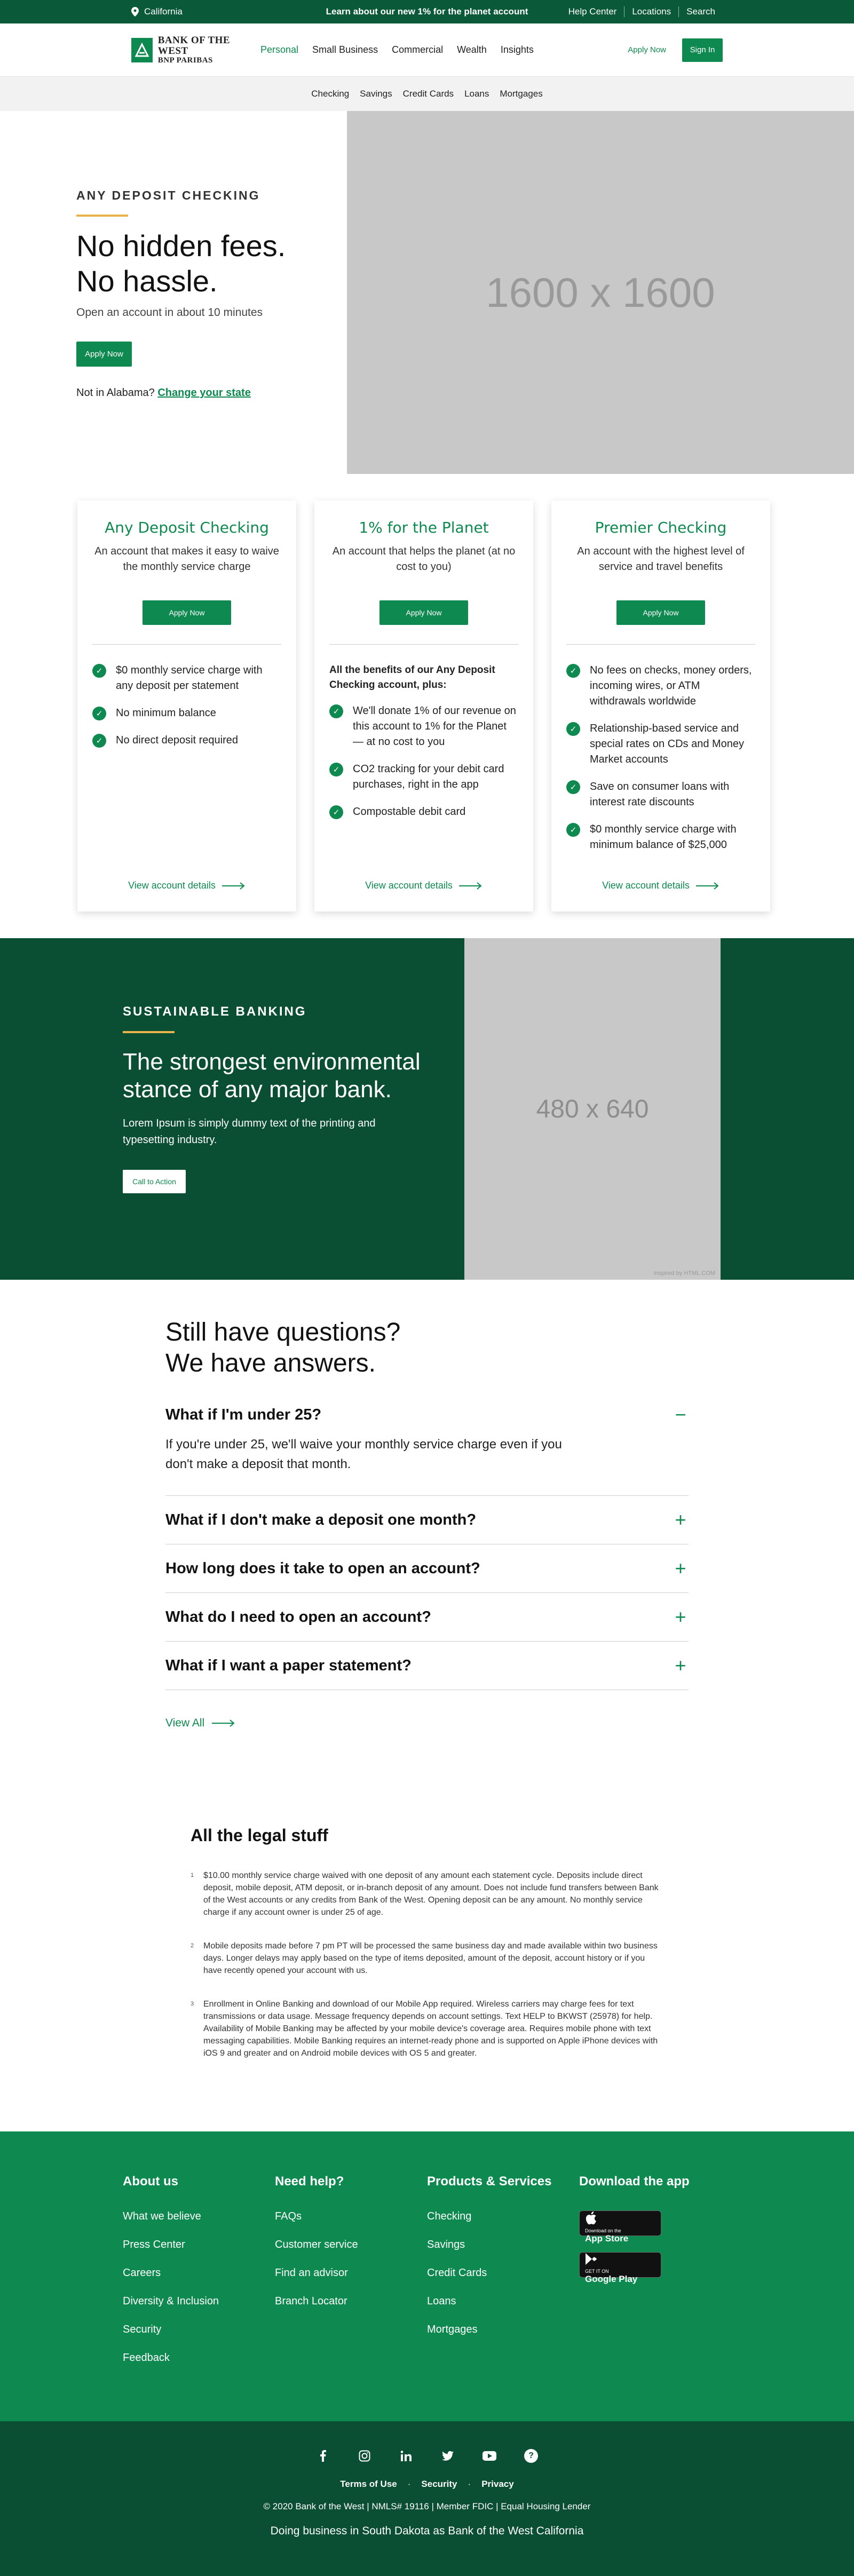 This screenshot has height=2576, width=854. What do you see at coordinates (448, 2456) in the screenshot?
I see `twitter-icon` at bounding box center [448, 2456].